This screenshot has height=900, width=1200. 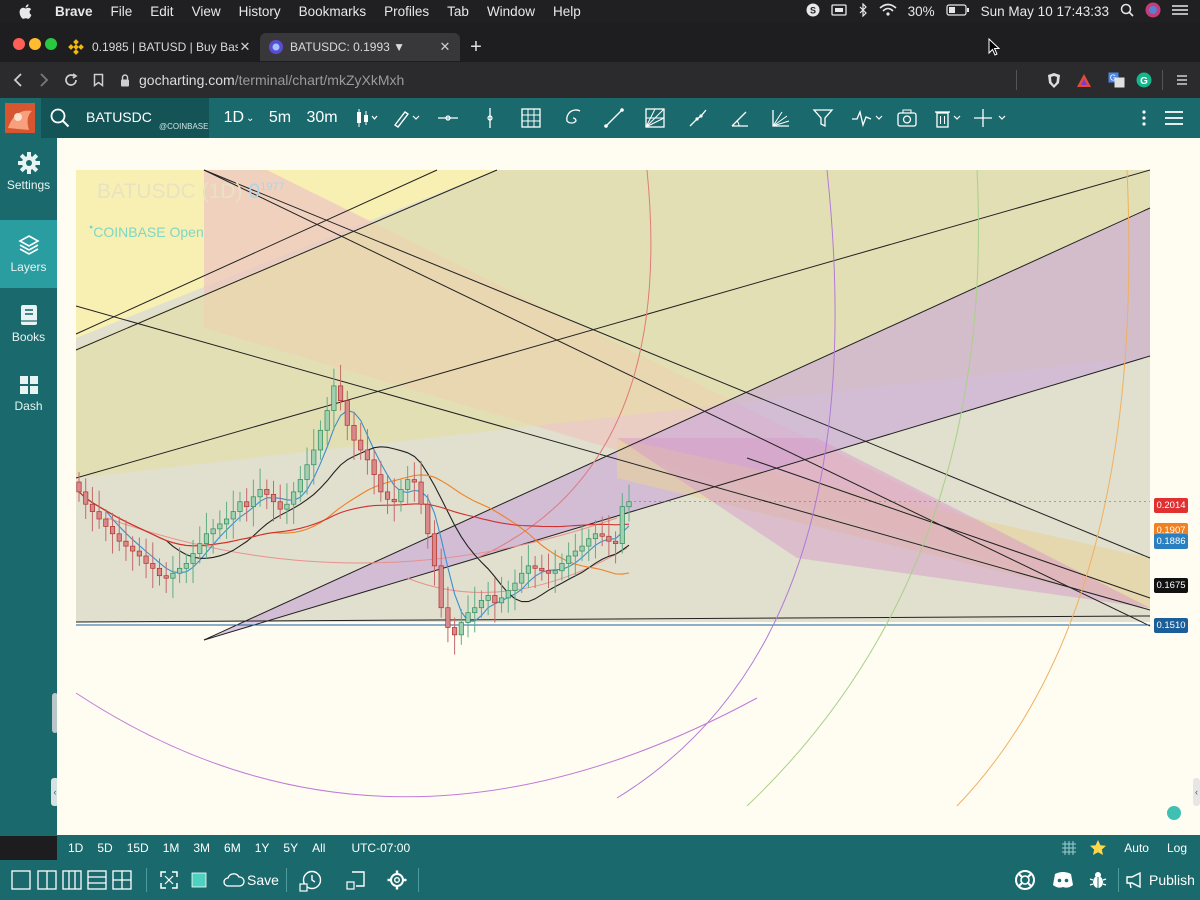 What do you see at coordinates (407, 118) in the screenshot?
I see `pencil-draw-icon` at bounding box center [407, 118].